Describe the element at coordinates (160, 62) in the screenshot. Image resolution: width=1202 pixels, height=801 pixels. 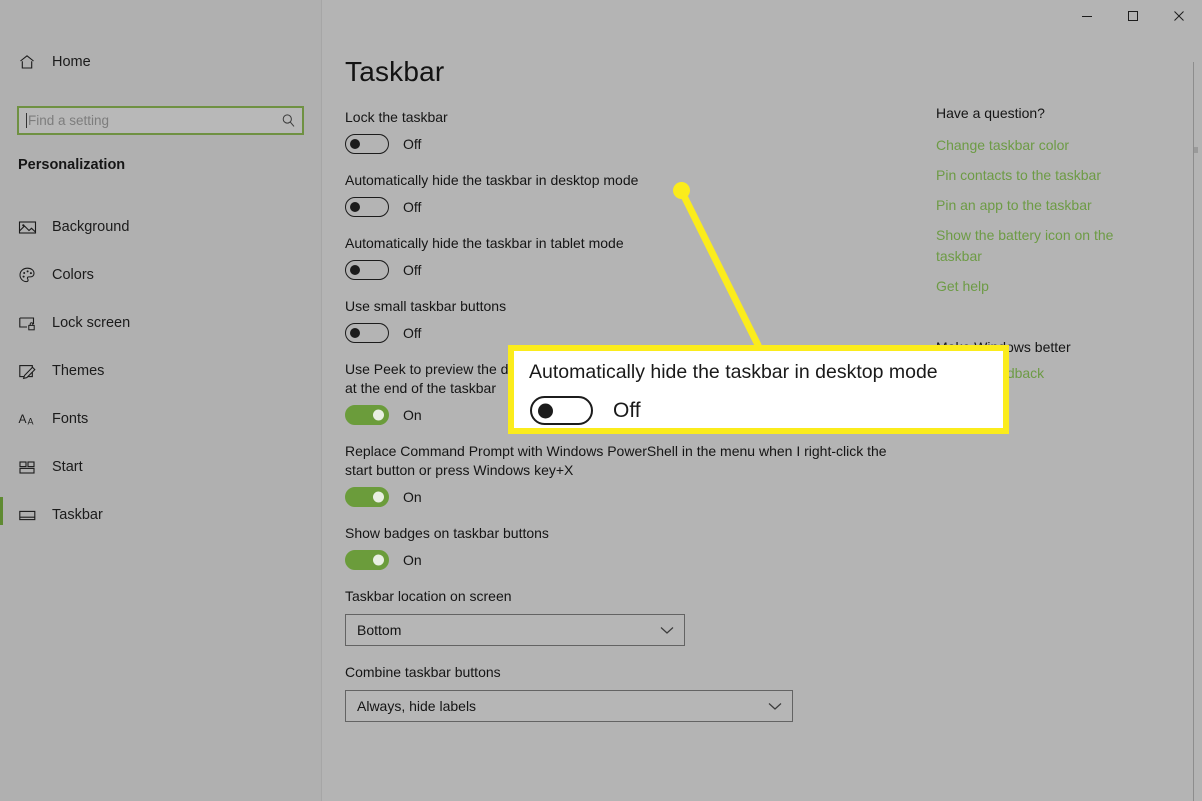
I see `sidebar-item-home: Home` at that location.